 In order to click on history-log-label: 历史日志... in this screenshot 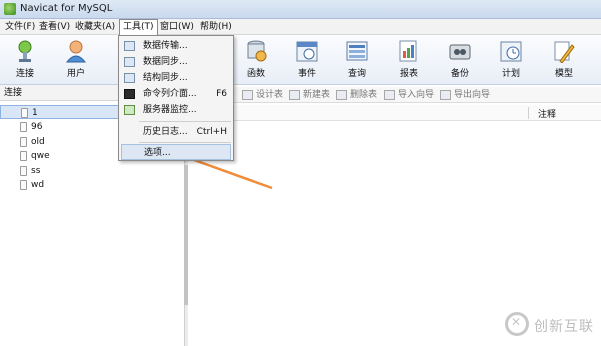, I will do `click(165, 132)`.